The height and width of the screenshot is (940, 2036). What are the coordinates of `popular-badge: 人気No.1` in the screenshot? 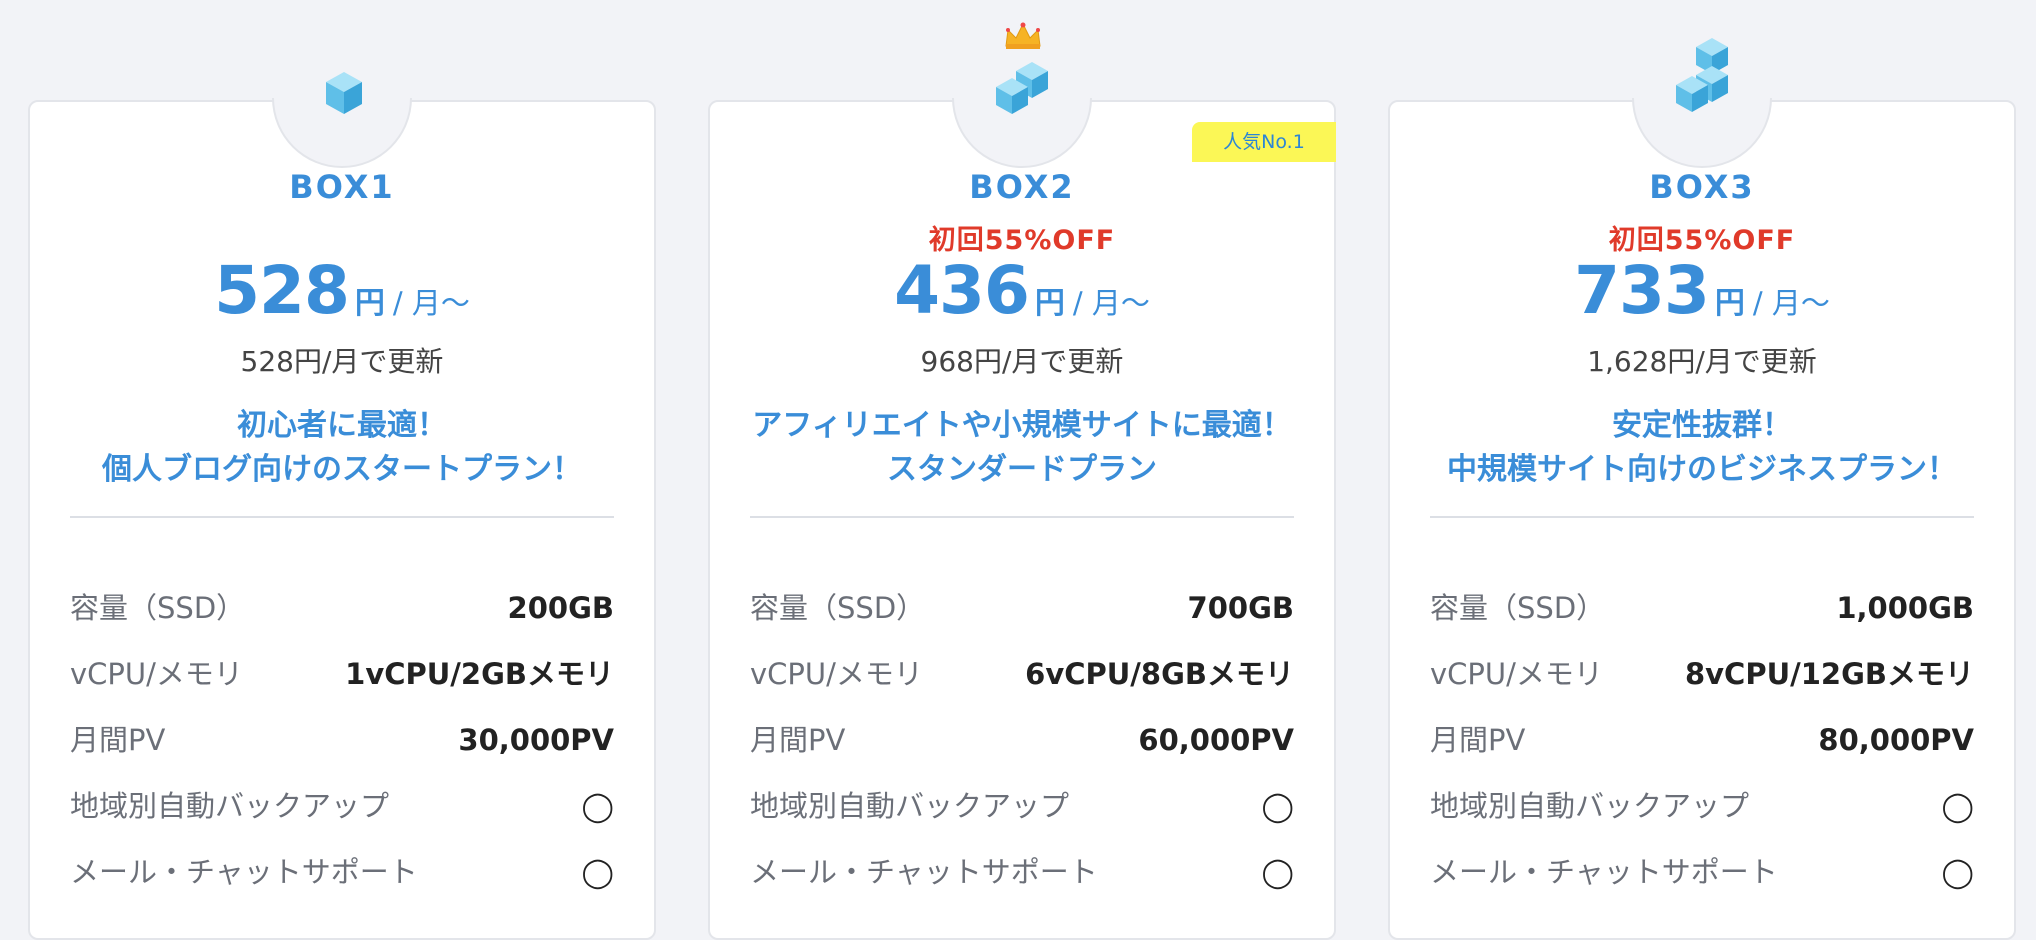 It's located at (1264, 142).